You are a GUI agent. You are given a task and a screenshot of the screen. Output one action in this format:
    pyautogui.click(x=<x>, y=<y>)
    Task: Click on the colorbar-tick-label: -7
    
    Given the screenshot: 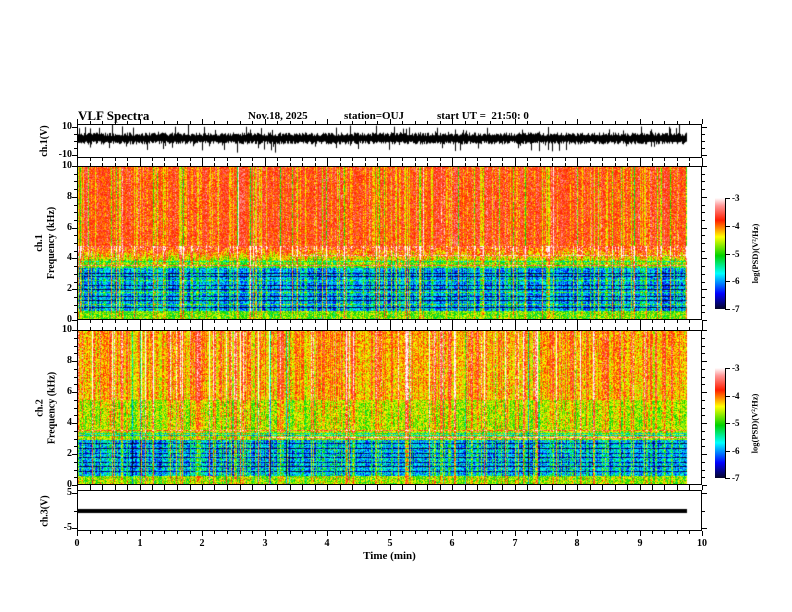 What is the action you would take?
    pyautogui.click(x=736, y=309)
    